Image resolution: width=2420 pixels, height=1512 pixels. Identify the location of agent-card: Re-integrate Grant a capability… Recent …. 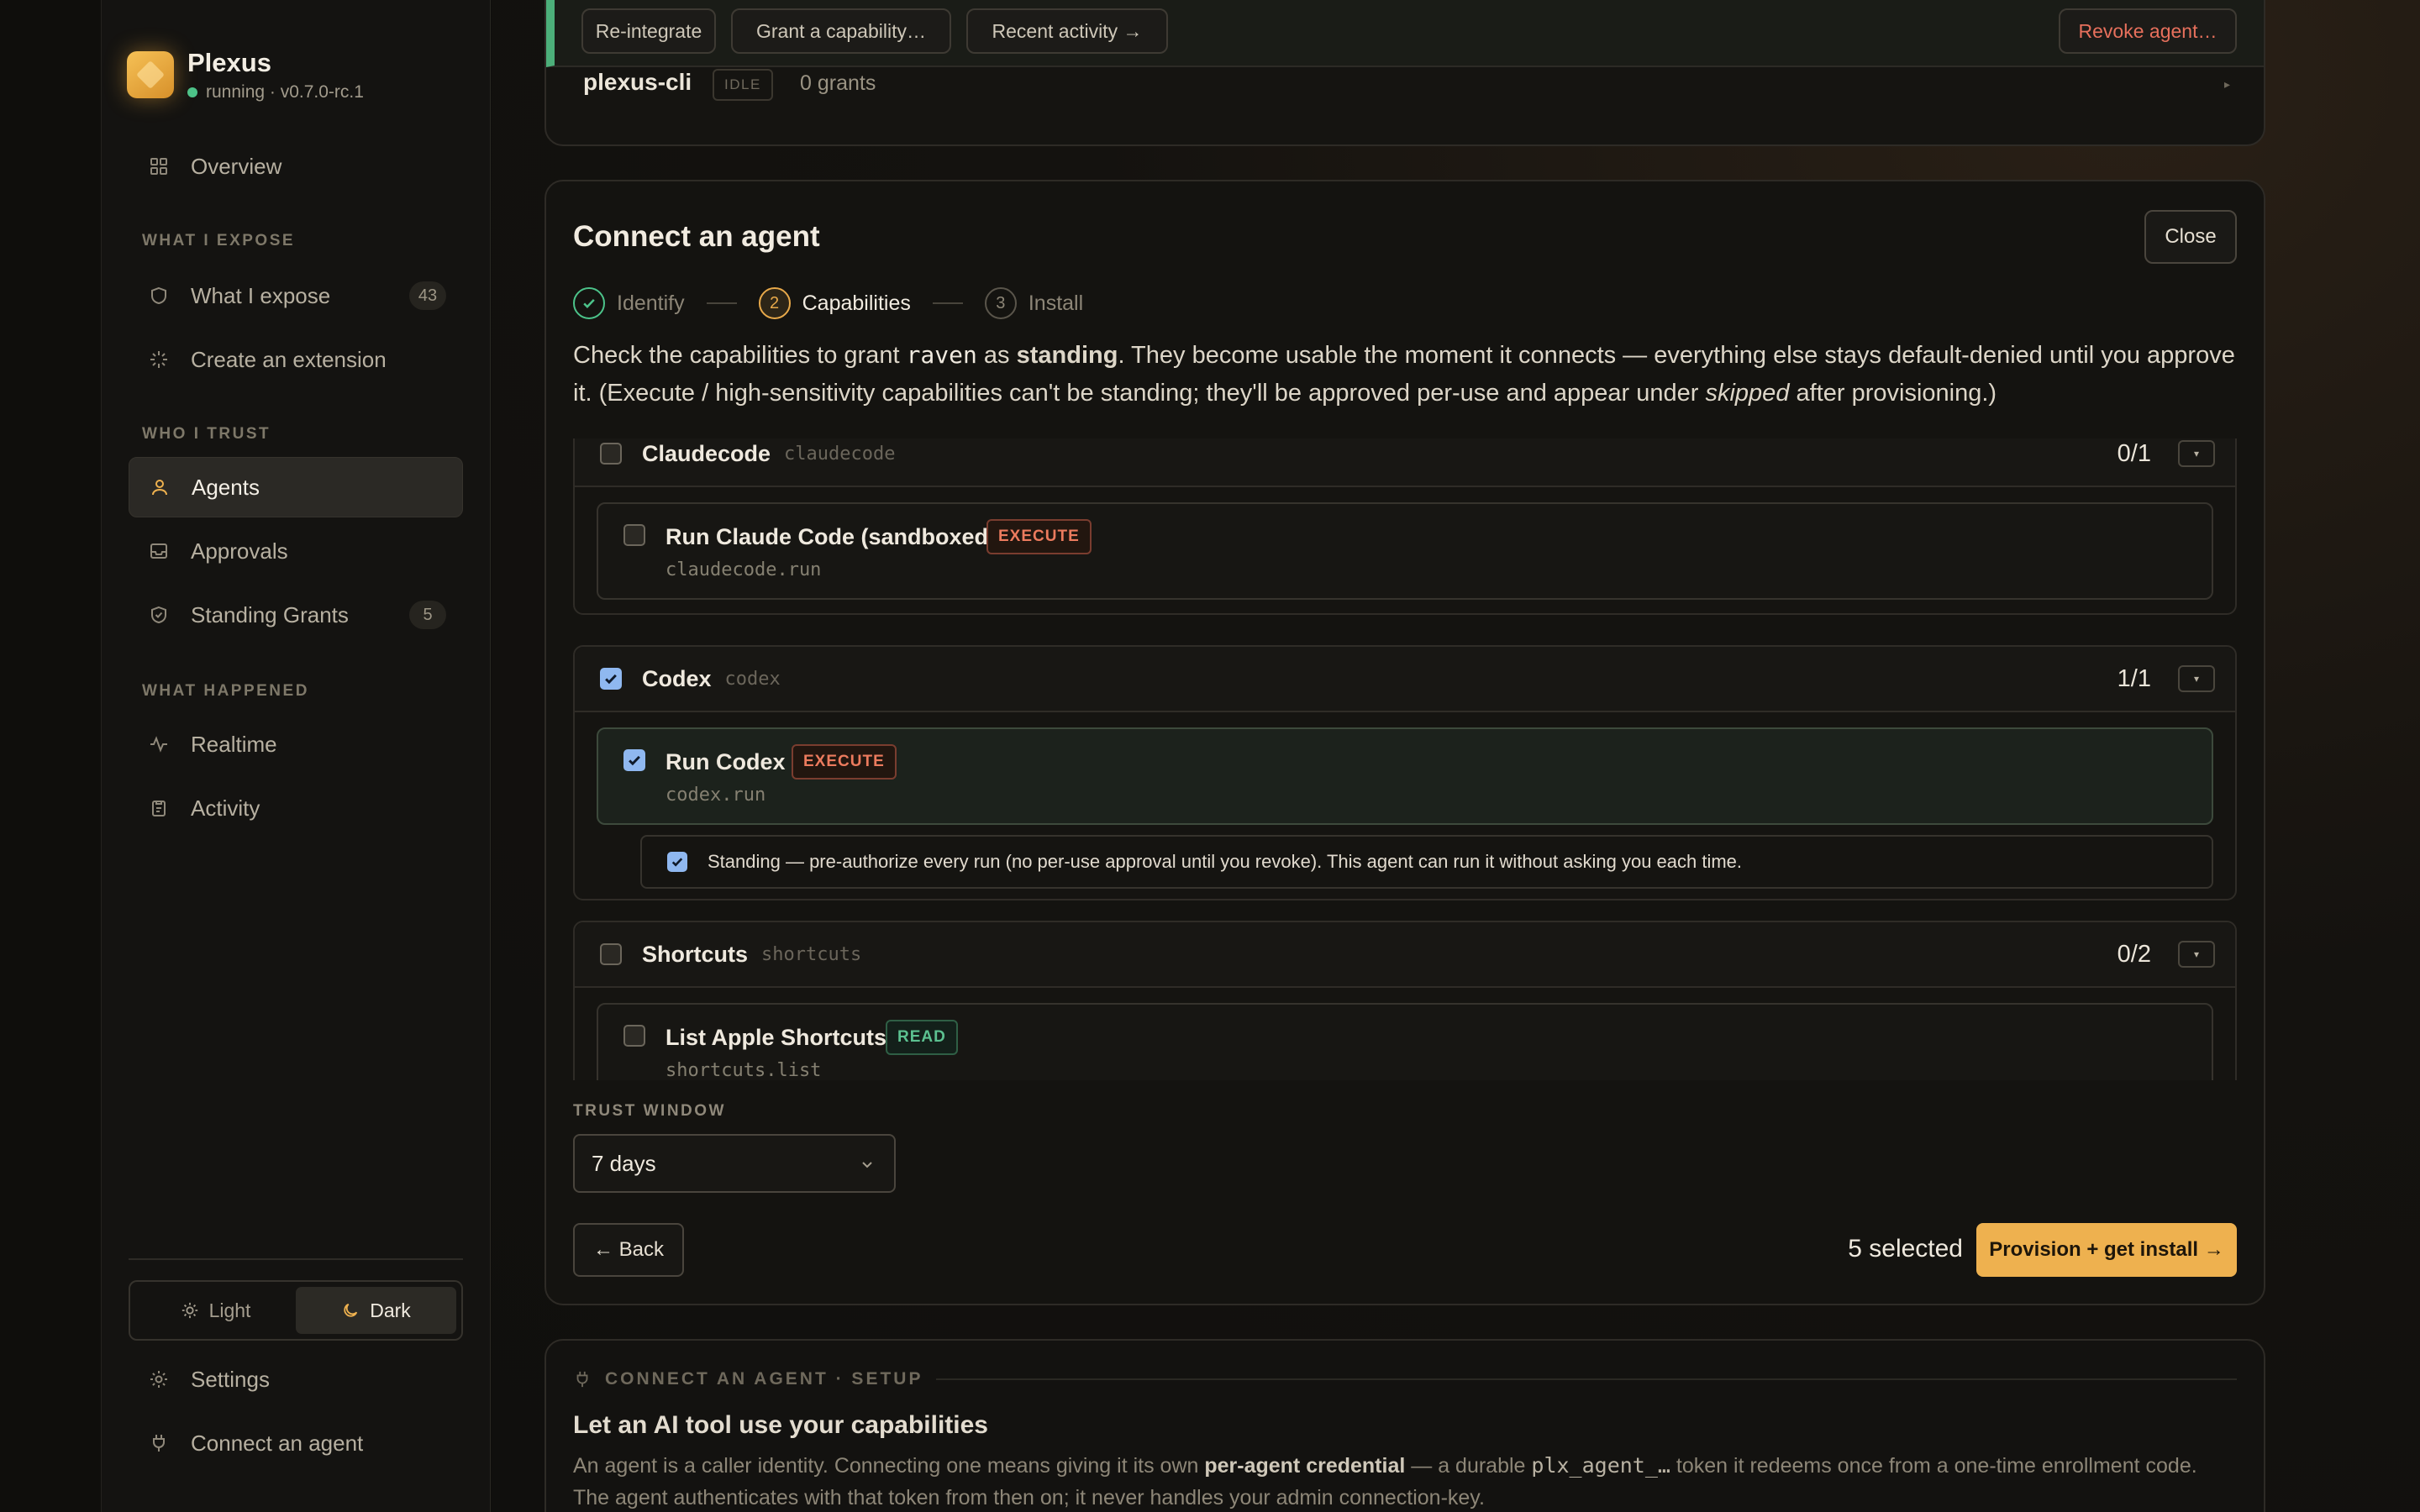
(1405, 73).